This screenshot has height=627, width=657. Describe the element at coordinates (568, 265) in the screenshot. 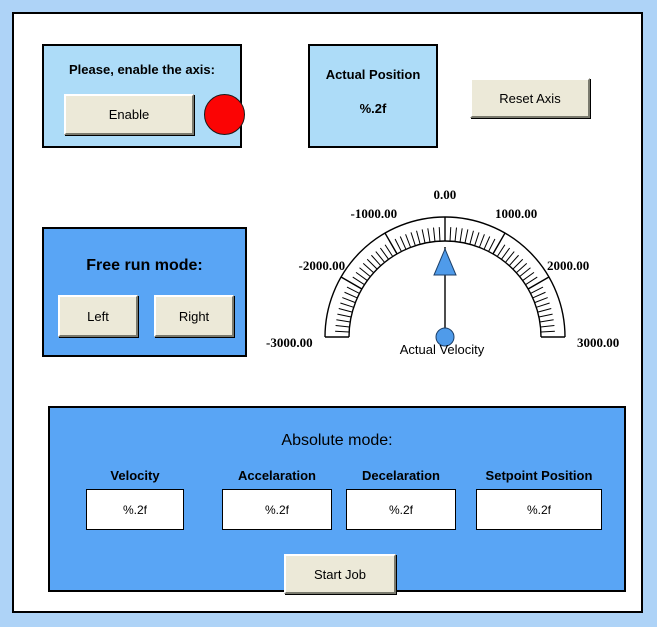

I see `gauge-tick-label: 2000.00` at that location.